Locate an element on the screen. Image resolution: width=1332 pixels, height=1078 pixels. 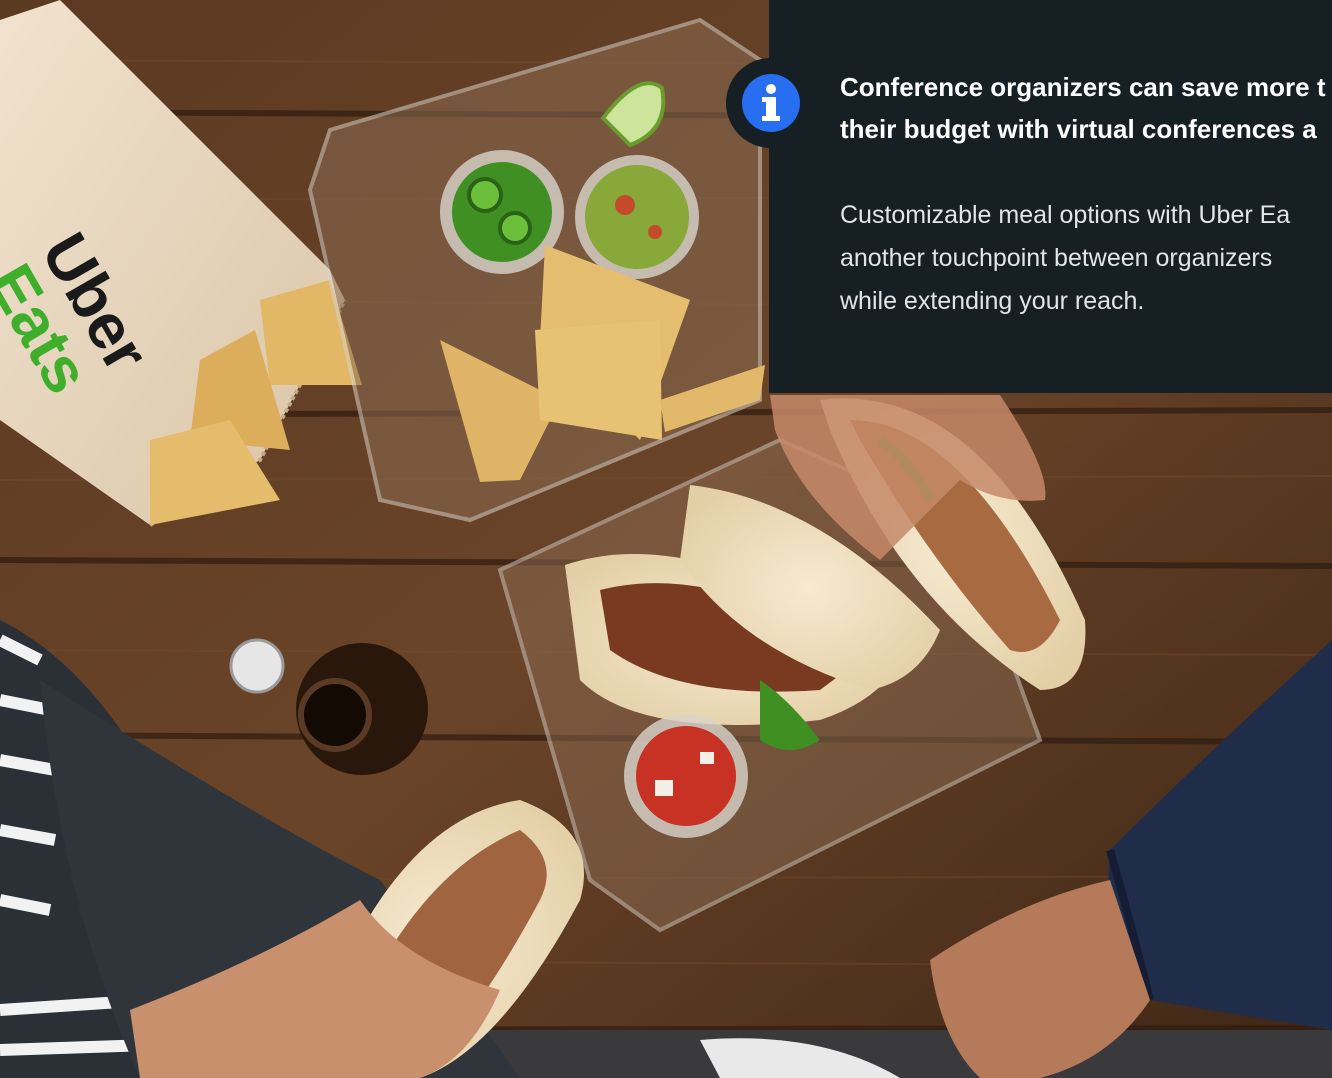
info-badge is located at coordinates (771, 103).